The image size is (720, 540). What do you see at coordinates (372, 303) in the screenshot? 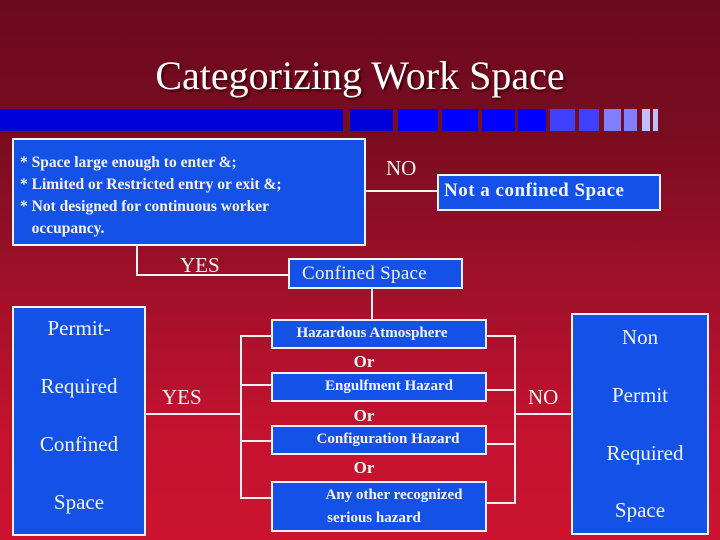
I see `connector-confined-to-hazards` at bounding box center [372, 303].